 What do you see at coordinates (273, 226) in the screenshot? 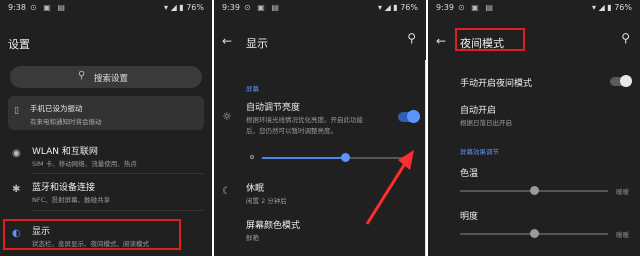
I see `screen-color-title: 屏幕颜色模式` at bounding box center [273, 226].